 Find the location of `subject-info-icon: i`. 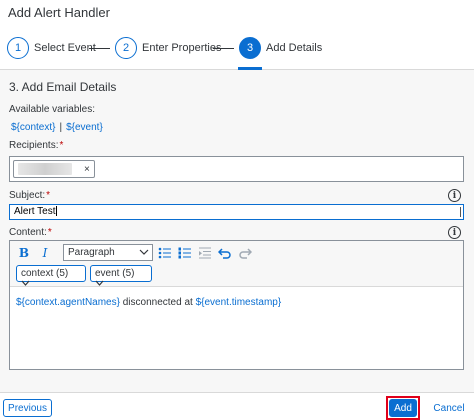

subject-info-icon: i is located at coordinates (454, 195).